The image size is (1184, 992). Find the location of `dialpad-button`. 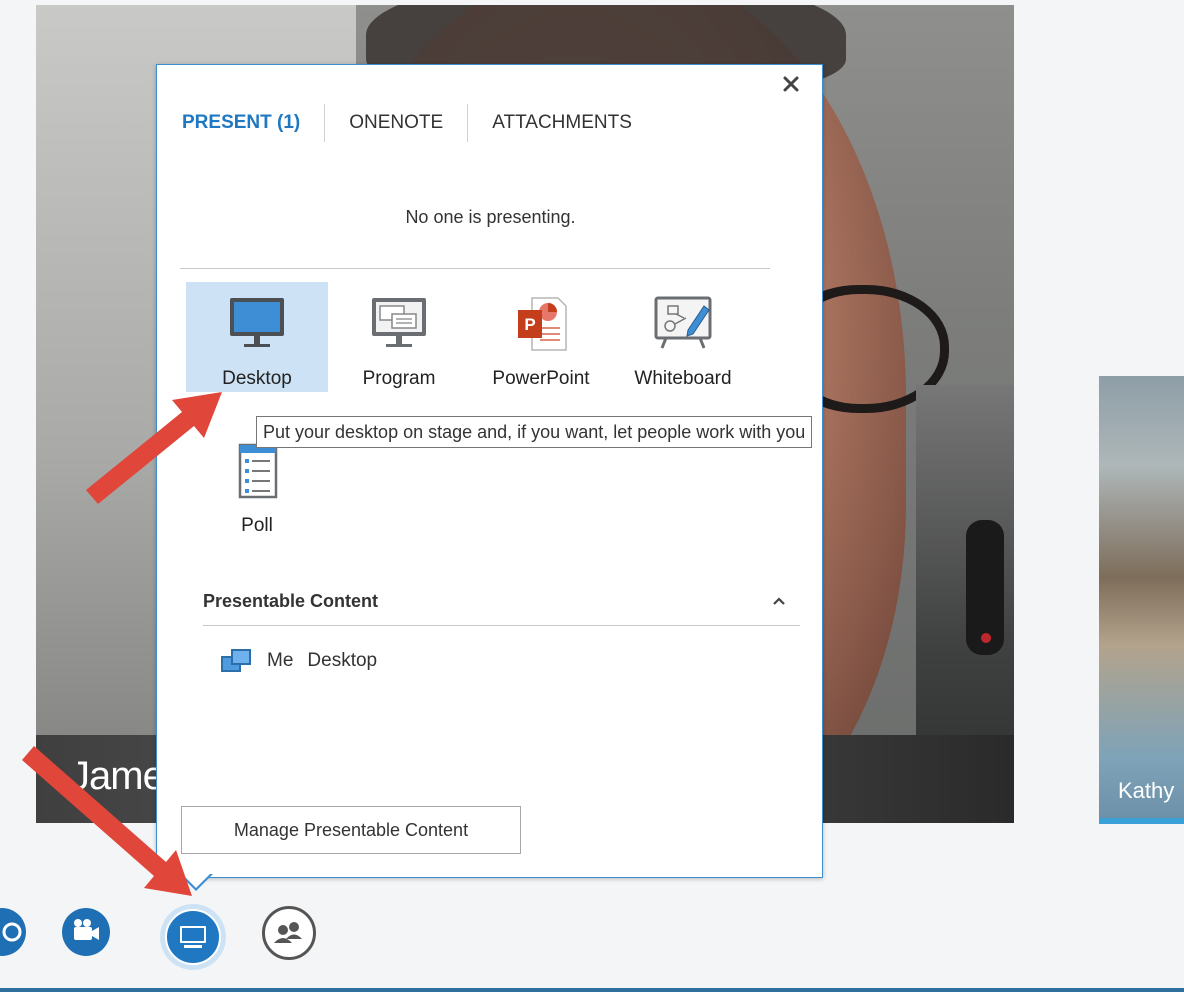

dialpad-button is located at coordinates (13, 932).